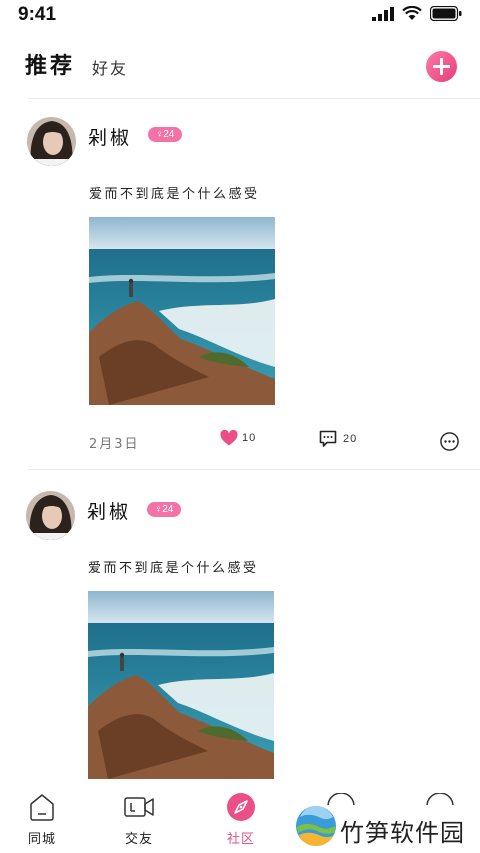 This screenshot has width=480, height=853. I want to click on home-icon, so click(42, 807).